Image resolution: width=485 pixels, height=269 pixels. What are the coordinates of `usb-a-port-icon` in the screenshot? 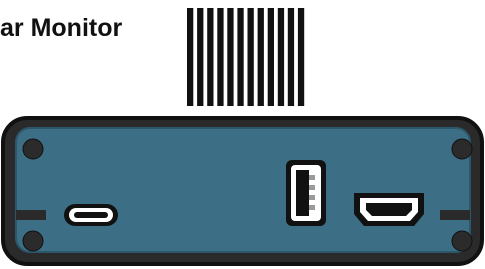 It's located at (306, 193).